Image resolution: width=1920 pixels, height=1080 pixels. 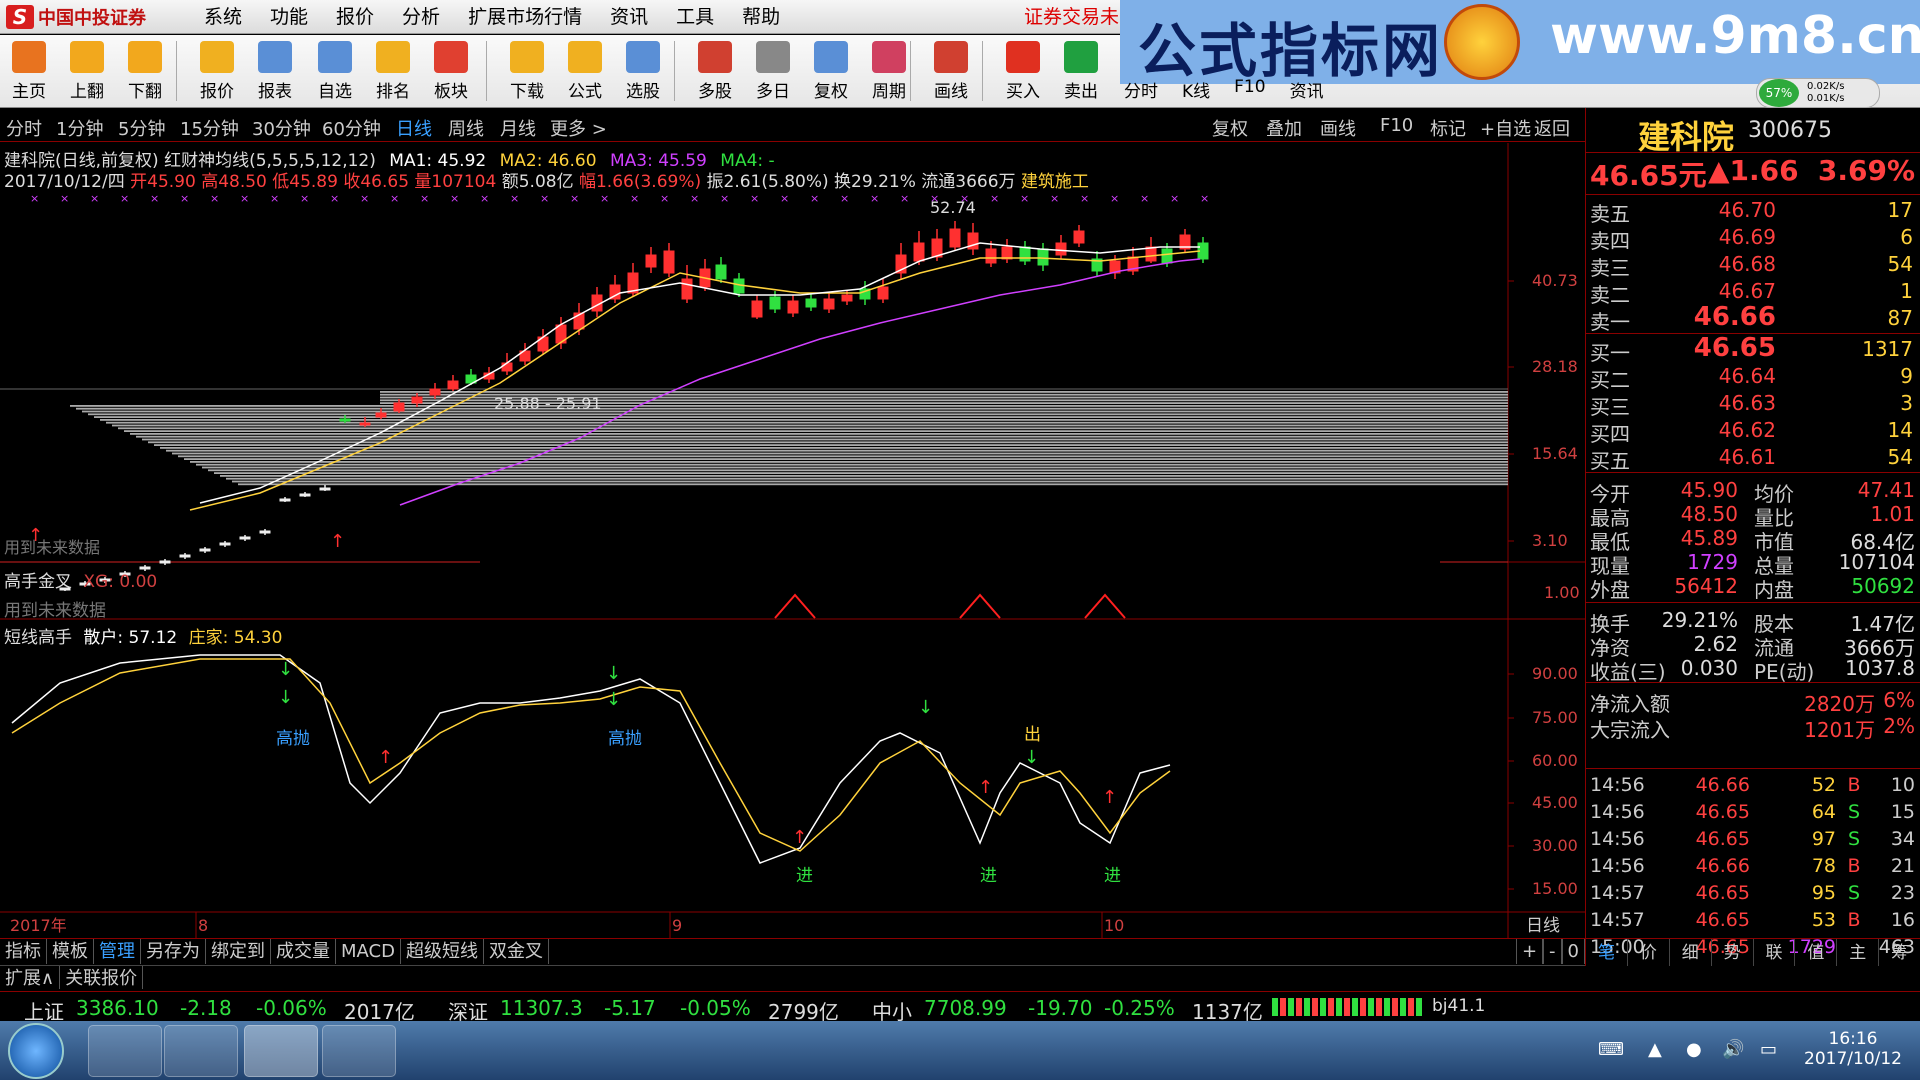 I want to click on ad-submenu-item: F10, so click(x=1249, y=88).